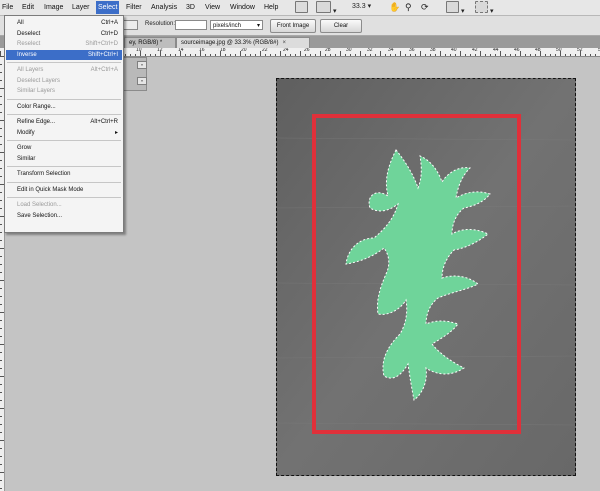 The height and width of the screenshot is (491, 600). I want to click on view-extras-icon: ▾, so click(326, 8).